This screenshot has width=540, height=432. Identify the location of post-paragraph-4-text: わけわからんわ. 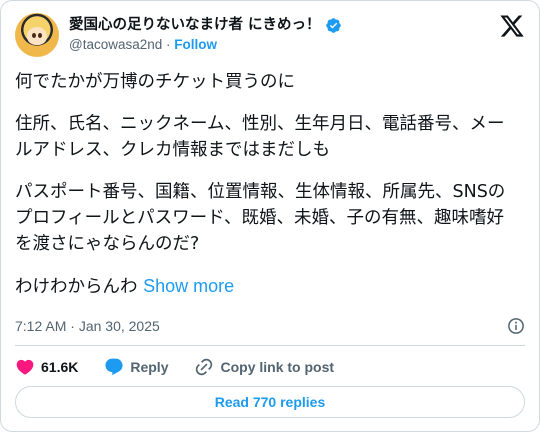
(76, 287).